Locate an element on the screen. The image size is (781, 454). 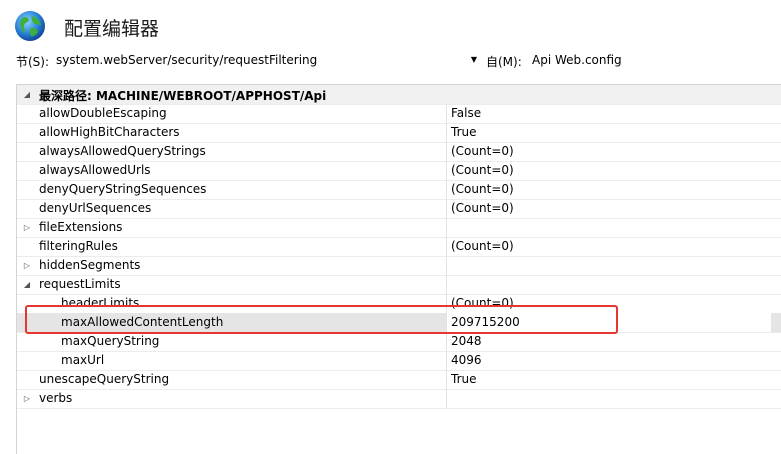
property-name: allowDoubleEscaping is located at coordinates (103, 113).